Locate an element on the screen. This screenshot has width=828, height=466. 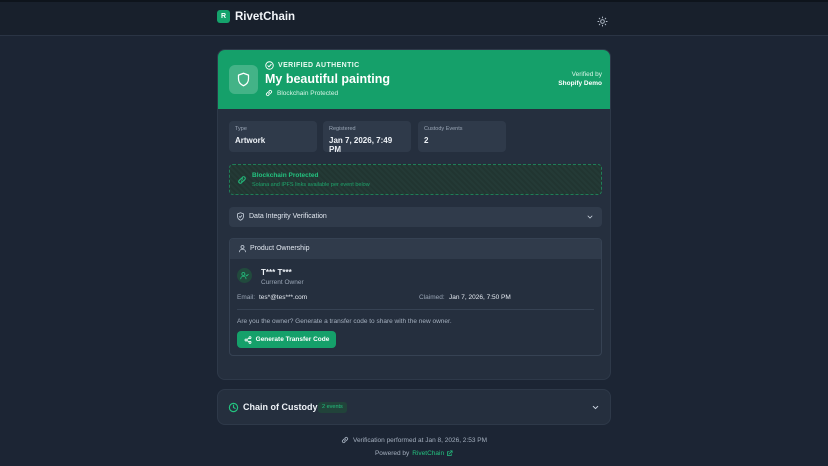
custody-title: Chain of Custody is located at coordinates (280, 407).